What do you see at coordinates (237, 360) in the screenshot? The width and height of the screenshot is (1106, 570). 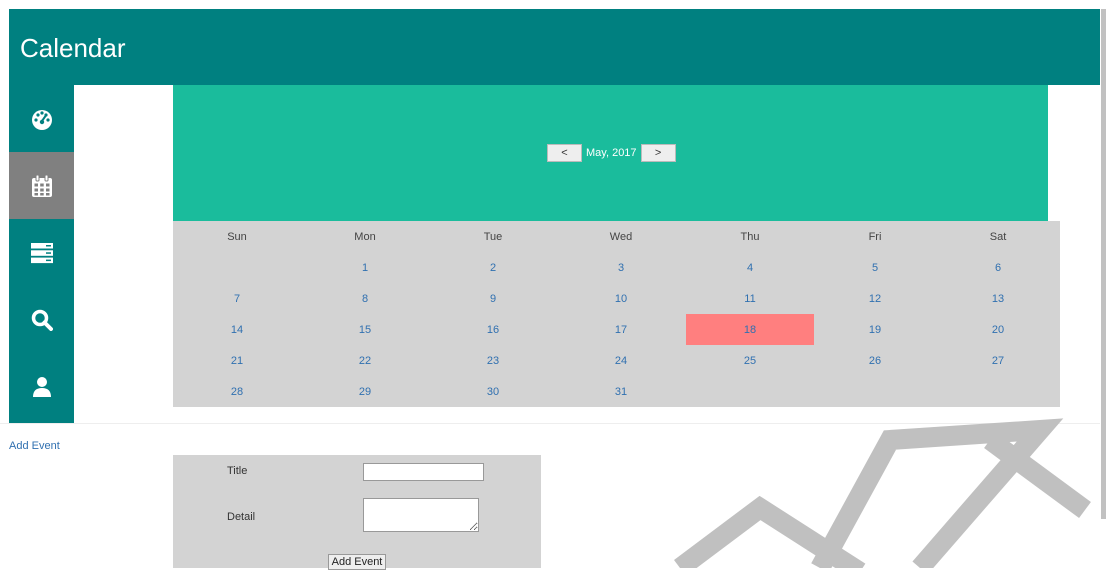 I see `day-cell: 21` at bounding box center [237, 360].